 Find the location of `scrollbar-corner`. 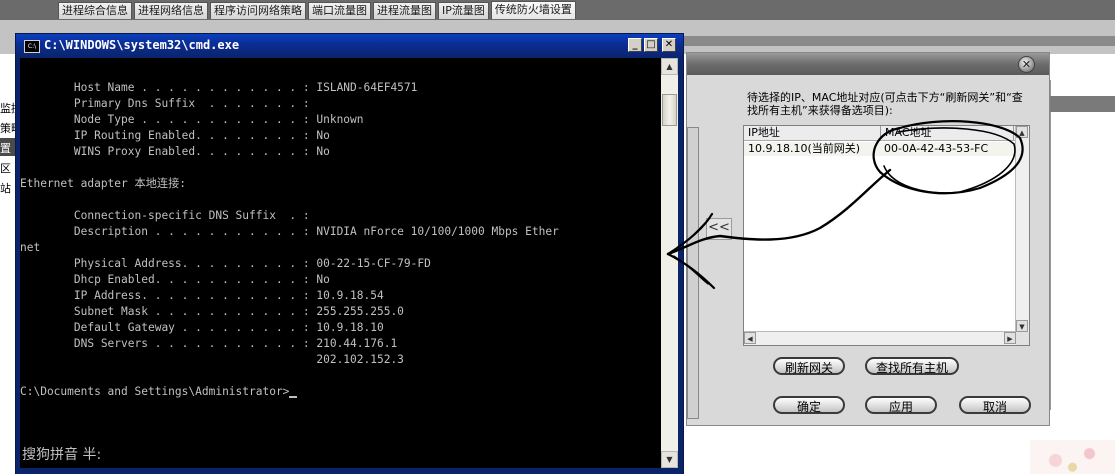

scrollbar-corner is located at coordinates (1022, 338).